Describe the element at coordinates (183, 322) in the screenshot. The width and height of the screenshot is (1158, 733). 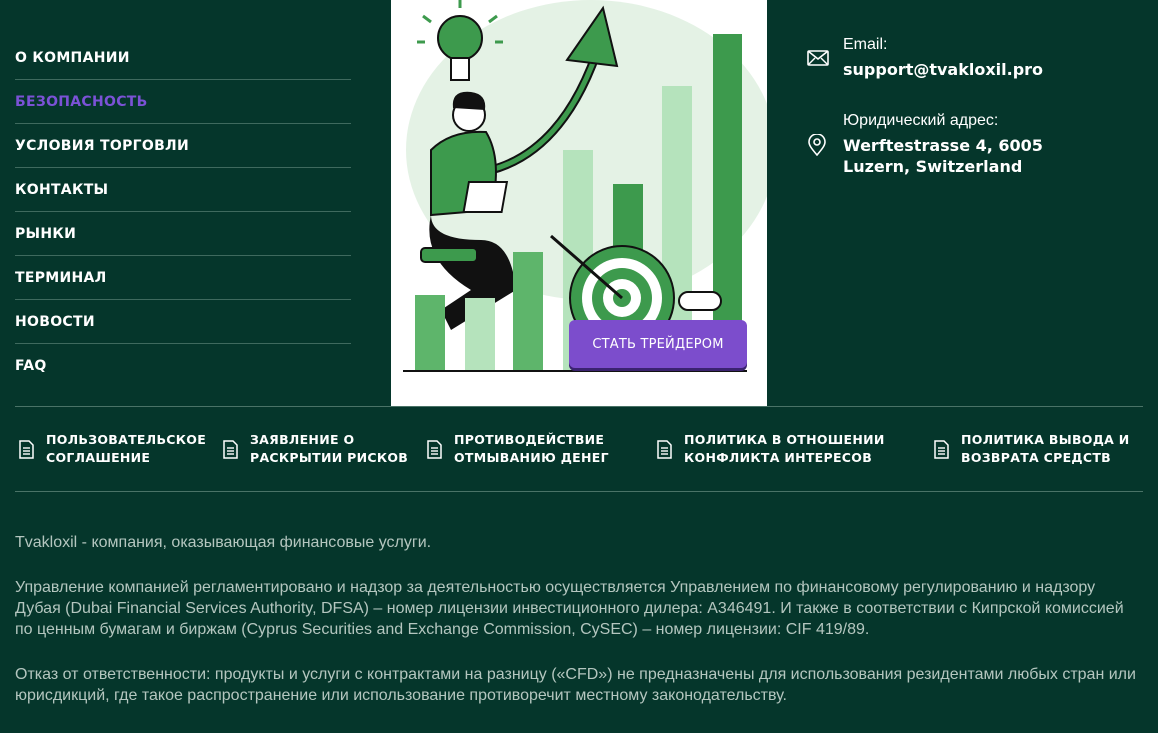
I see `nav-item-news: НОВОСТИ` at that location.